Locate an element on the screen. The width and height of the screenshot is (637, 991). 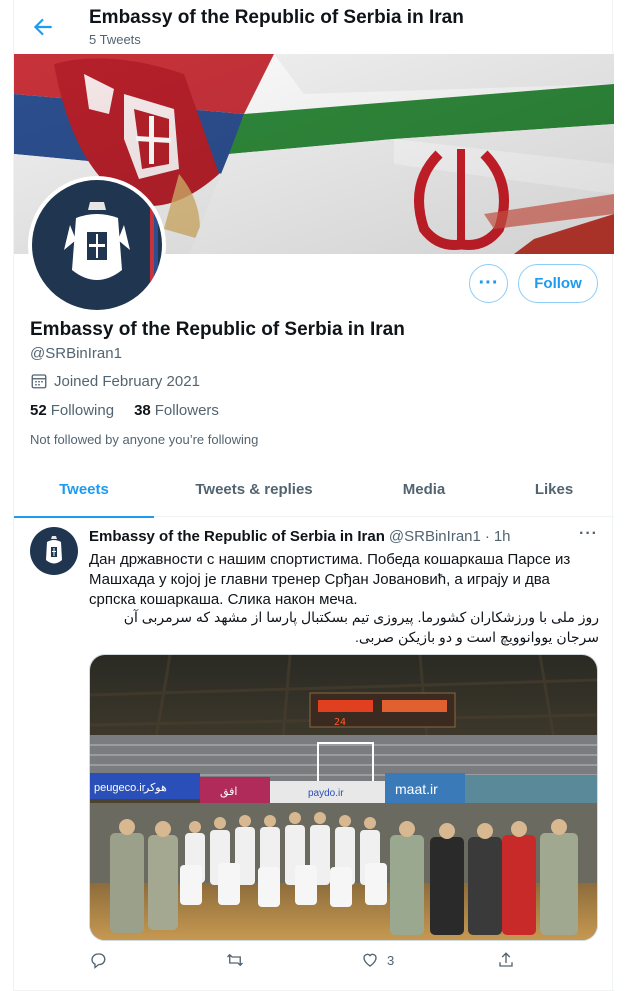
sponsor-peugeco: peugeco.ir is located at coordinates (120, 788).